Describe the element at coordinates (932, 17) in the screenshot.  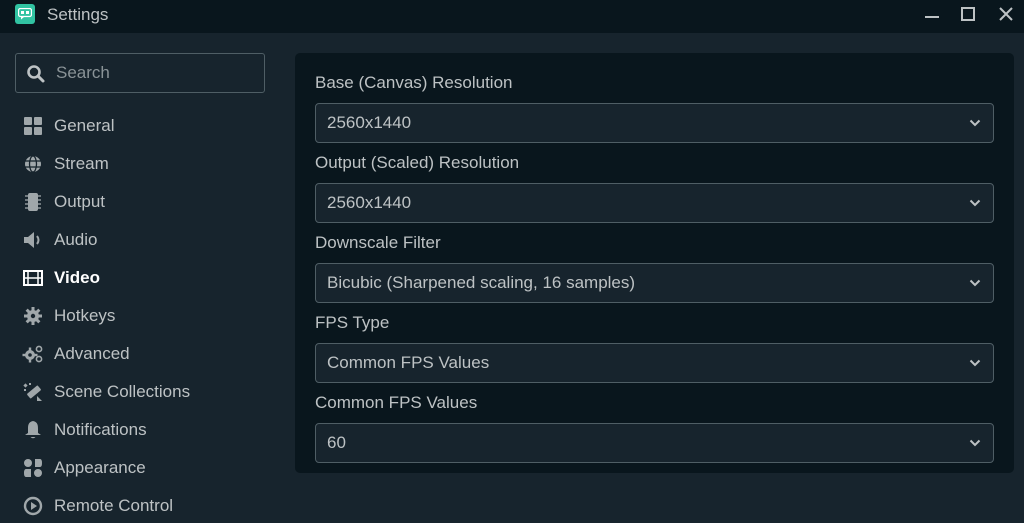
I see `minimize-icon` at that location.